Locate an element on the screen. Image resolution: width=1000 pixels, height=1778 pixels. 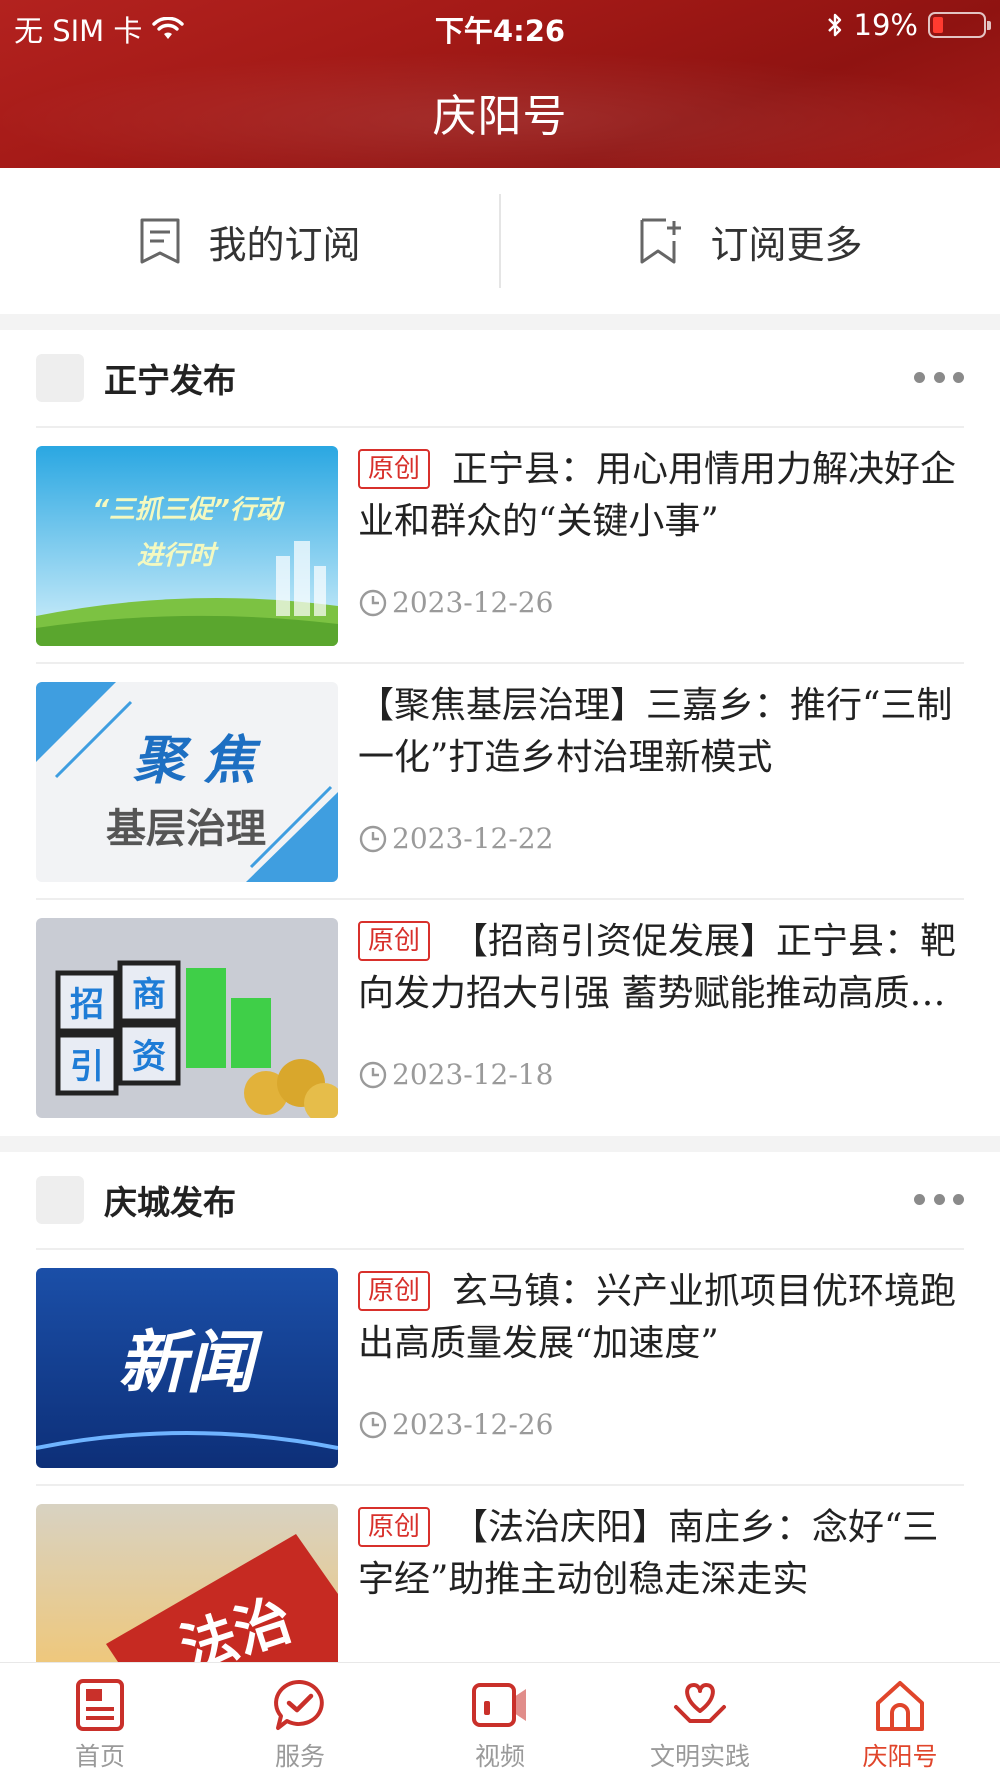
tab-label: 服务 is located at coordinates (299, 1756).